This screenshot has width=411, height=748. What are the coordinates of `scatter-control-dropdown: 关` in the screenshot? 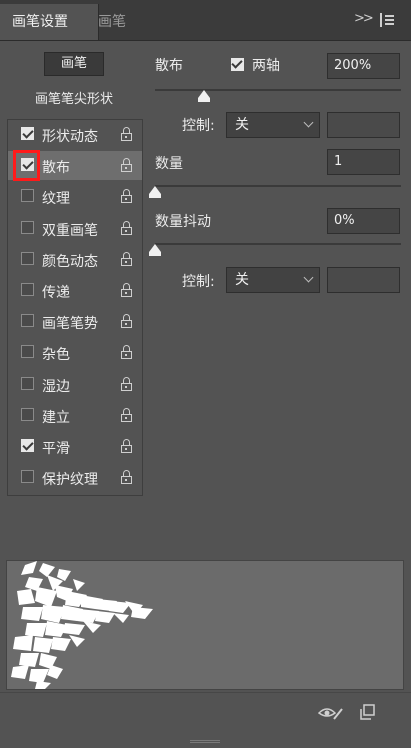 It's located at (273, 125).